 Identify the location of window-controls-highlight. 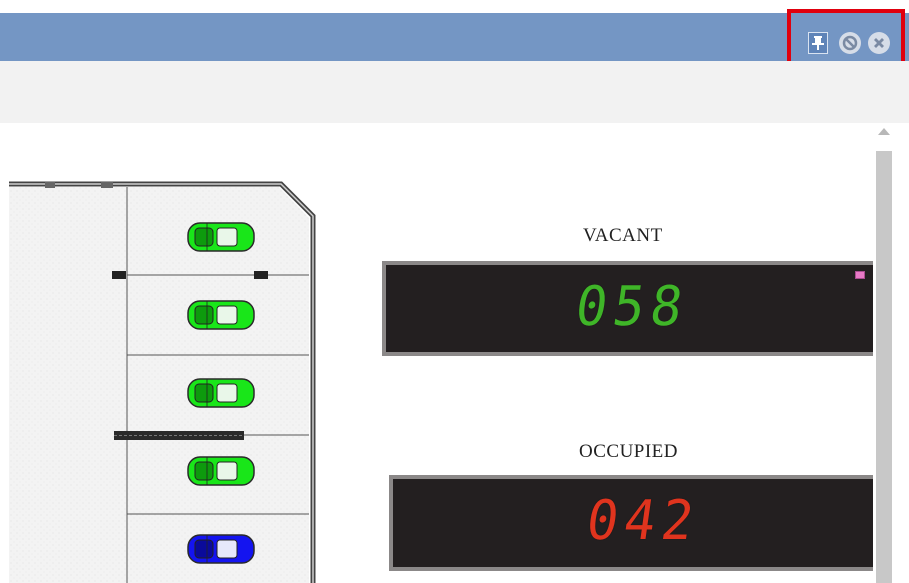
(846, 38).